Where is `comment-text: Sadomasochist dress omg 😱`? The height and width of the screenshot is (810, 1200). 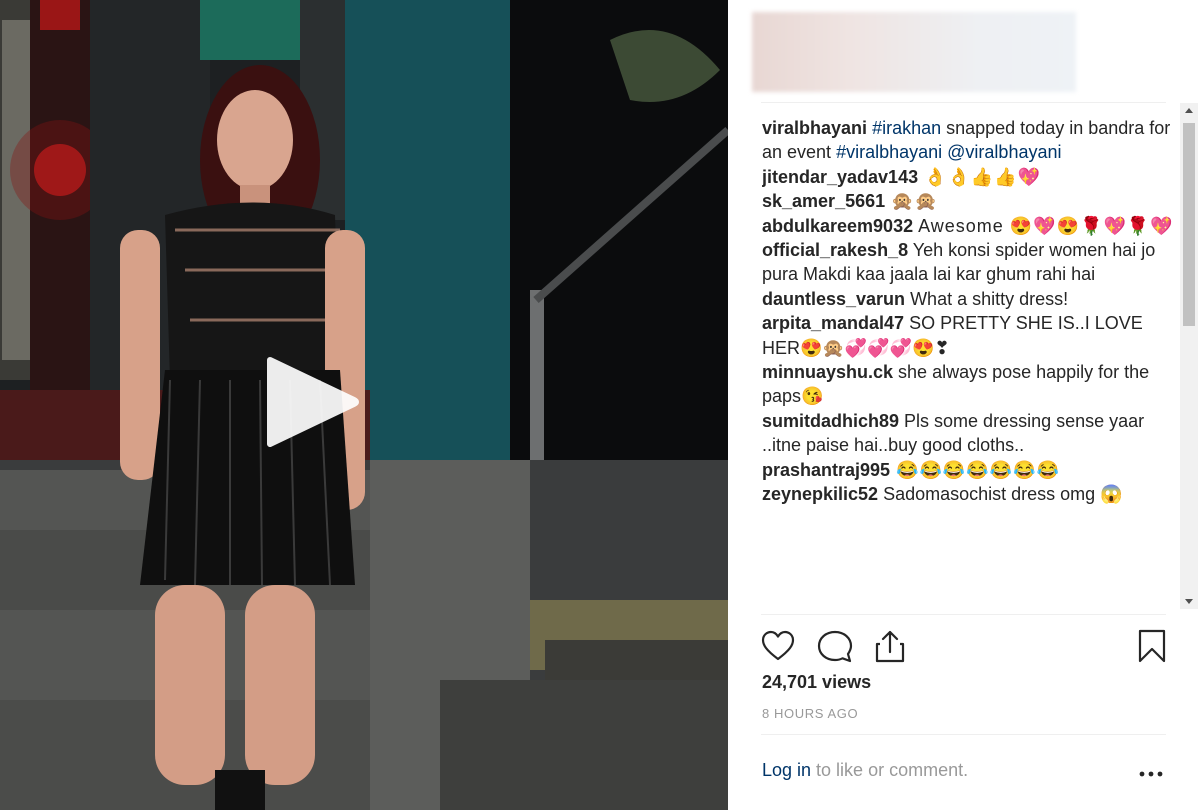
comment-text: Sadomasochist dress omg 😱 is located at coordinates (1000, 494).